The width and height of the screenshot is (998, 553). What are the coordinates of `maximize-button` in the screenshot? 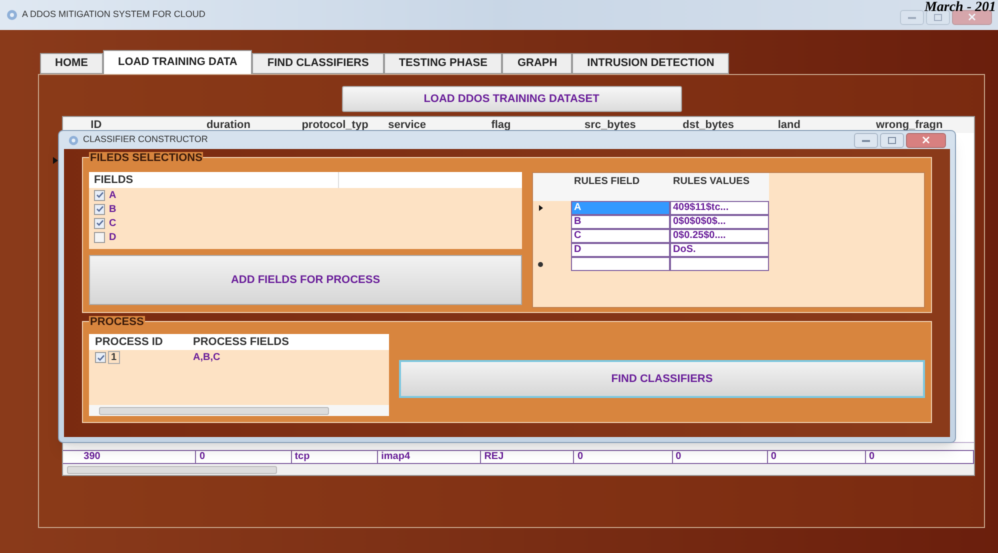 It's located at (938, 17).